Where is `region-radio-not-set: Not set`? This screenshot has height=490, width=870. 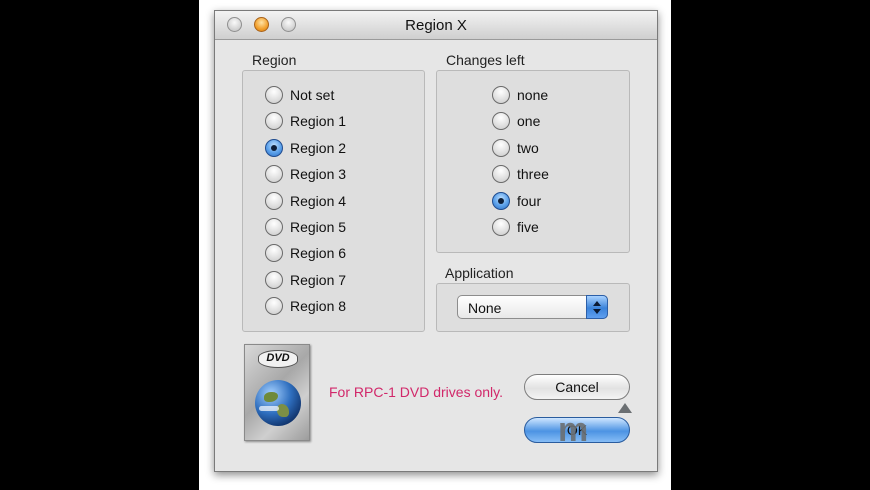 region-radio-not-set: Not set is located at coordinates (299, 95).